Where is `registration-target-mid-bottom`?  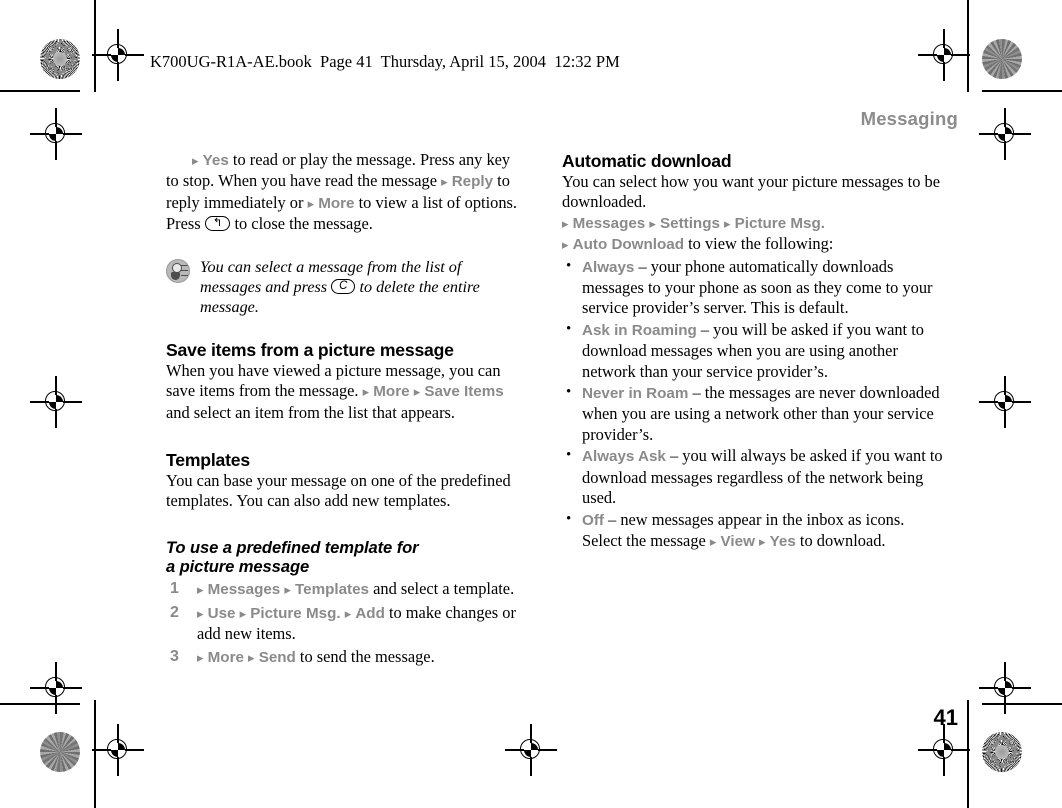 registration-target-mid-bottom is located at coordinates (531, 750).